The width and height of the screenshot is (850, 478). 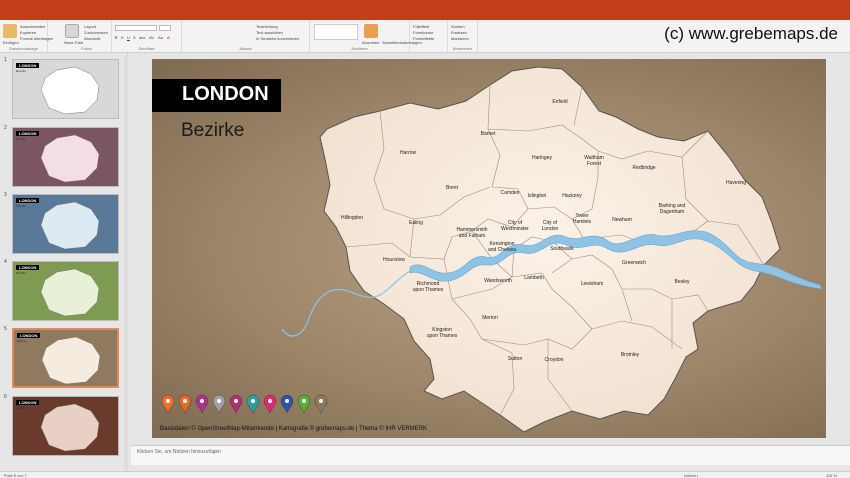 I want to click on slide-title: LONDON, so click(x=216, y=95).